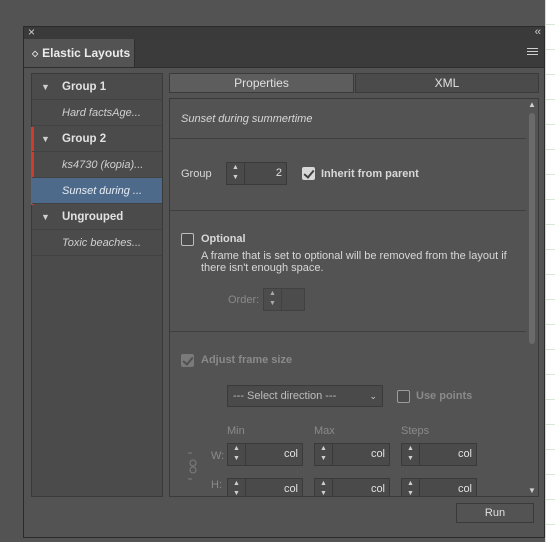  What do you see at coordinates (285, 396) in the screenshot?
I see `direction-placeholder: --- Select direction ---` at bounding box center [285, 396].